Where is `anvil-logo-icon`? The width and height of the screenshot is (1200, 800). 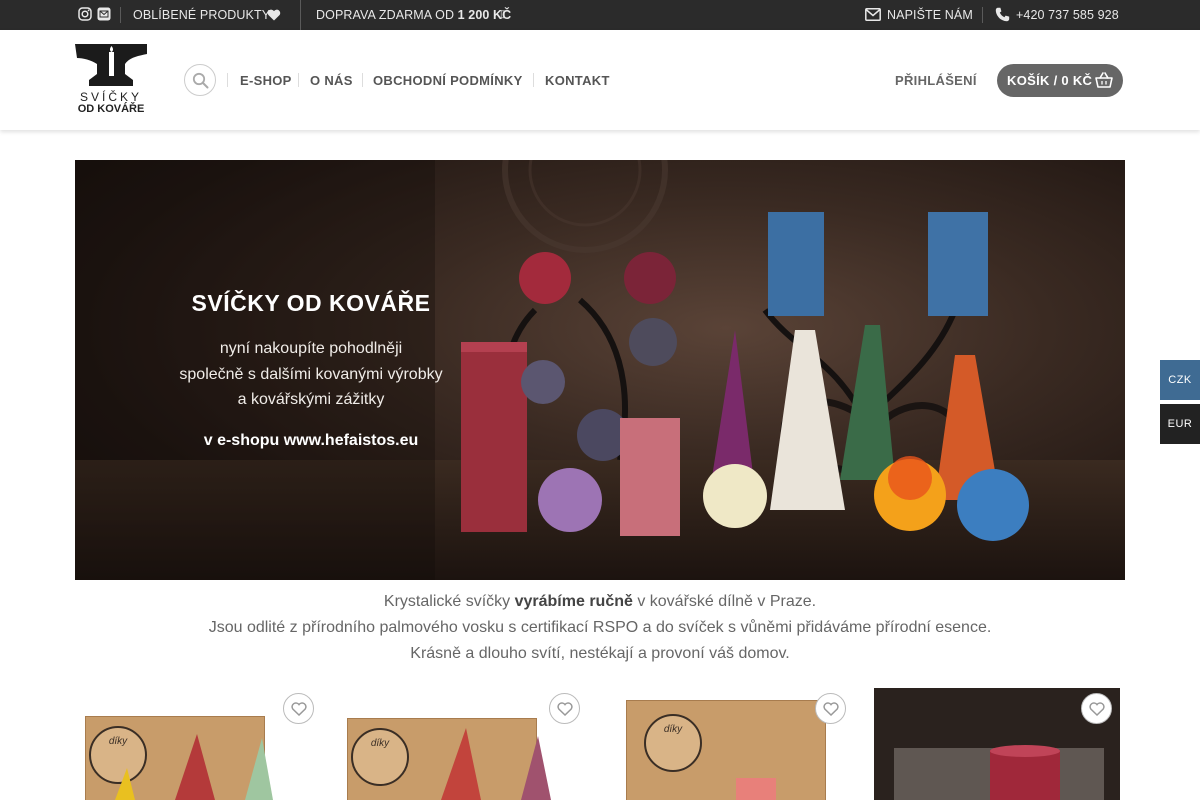 anvil-logo-icon is located at coordinates (111, 65).